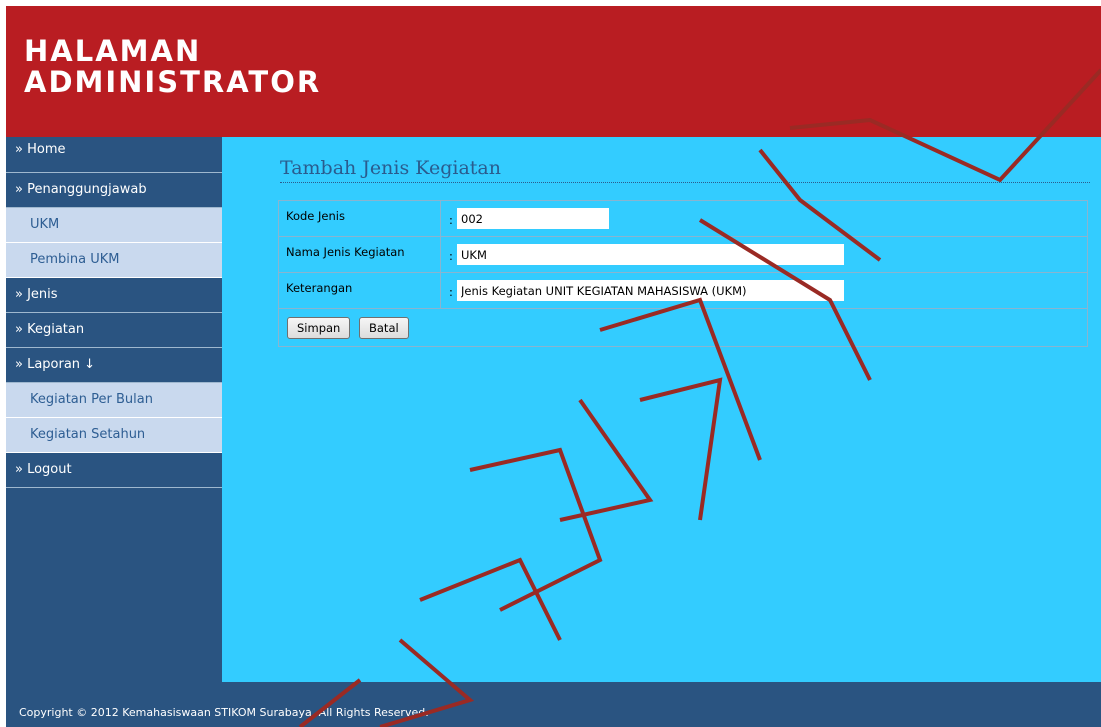 Image resolution: width=1101 pixels, height=727 pixels. Describe the element at coordinates (650, 290) in the screenshot. I see `keterangan-input` at that location.